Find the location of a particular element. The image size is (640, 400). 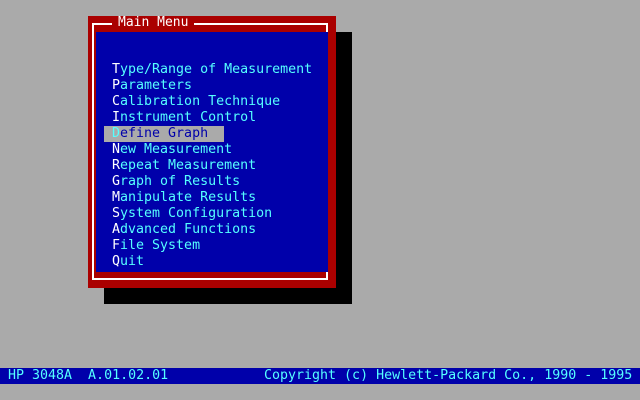

menu-item-repeat-measurement: Repeat Measurement is located at coordinates (184, 166).